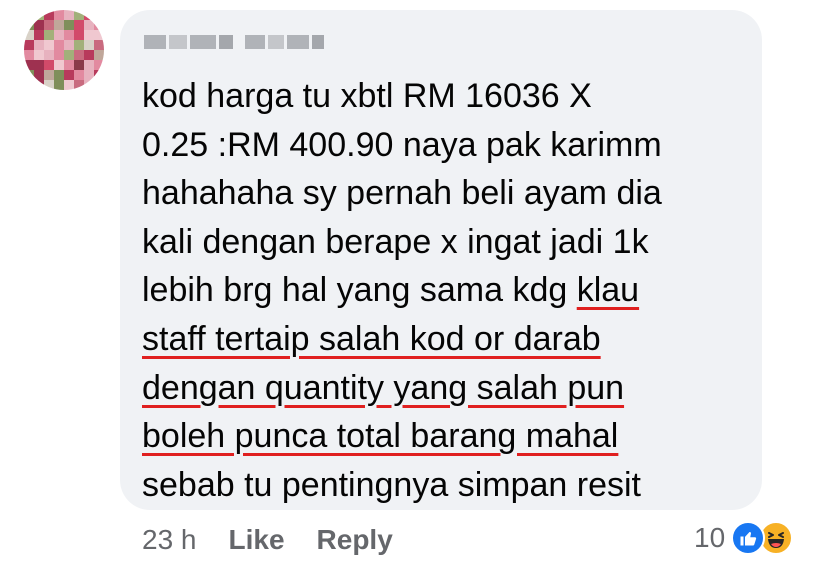 This screenshot has height=563, width=828. I want to click on reply-button: Reply, so click(355, 540).